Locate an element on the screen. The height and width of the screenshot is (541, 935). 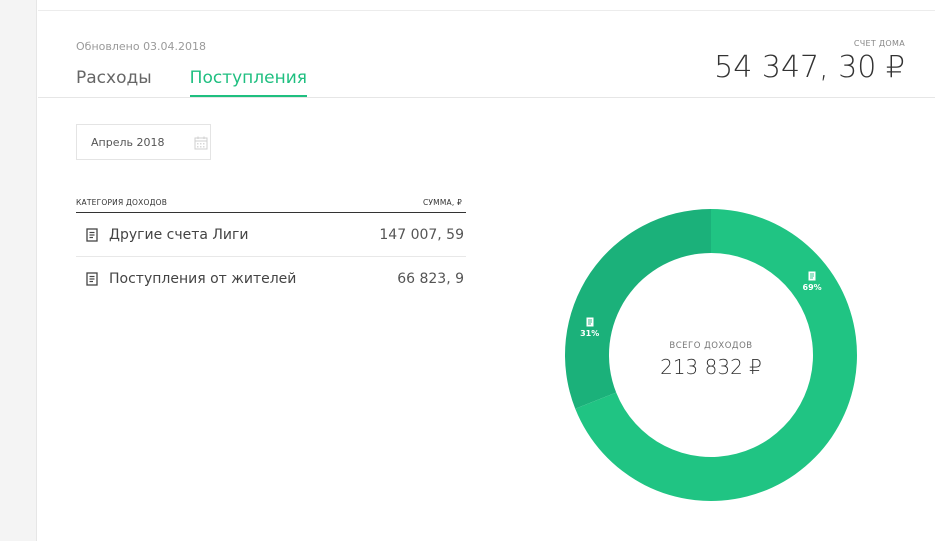
tab-income: Поступления is located at coordinates (248, 82).